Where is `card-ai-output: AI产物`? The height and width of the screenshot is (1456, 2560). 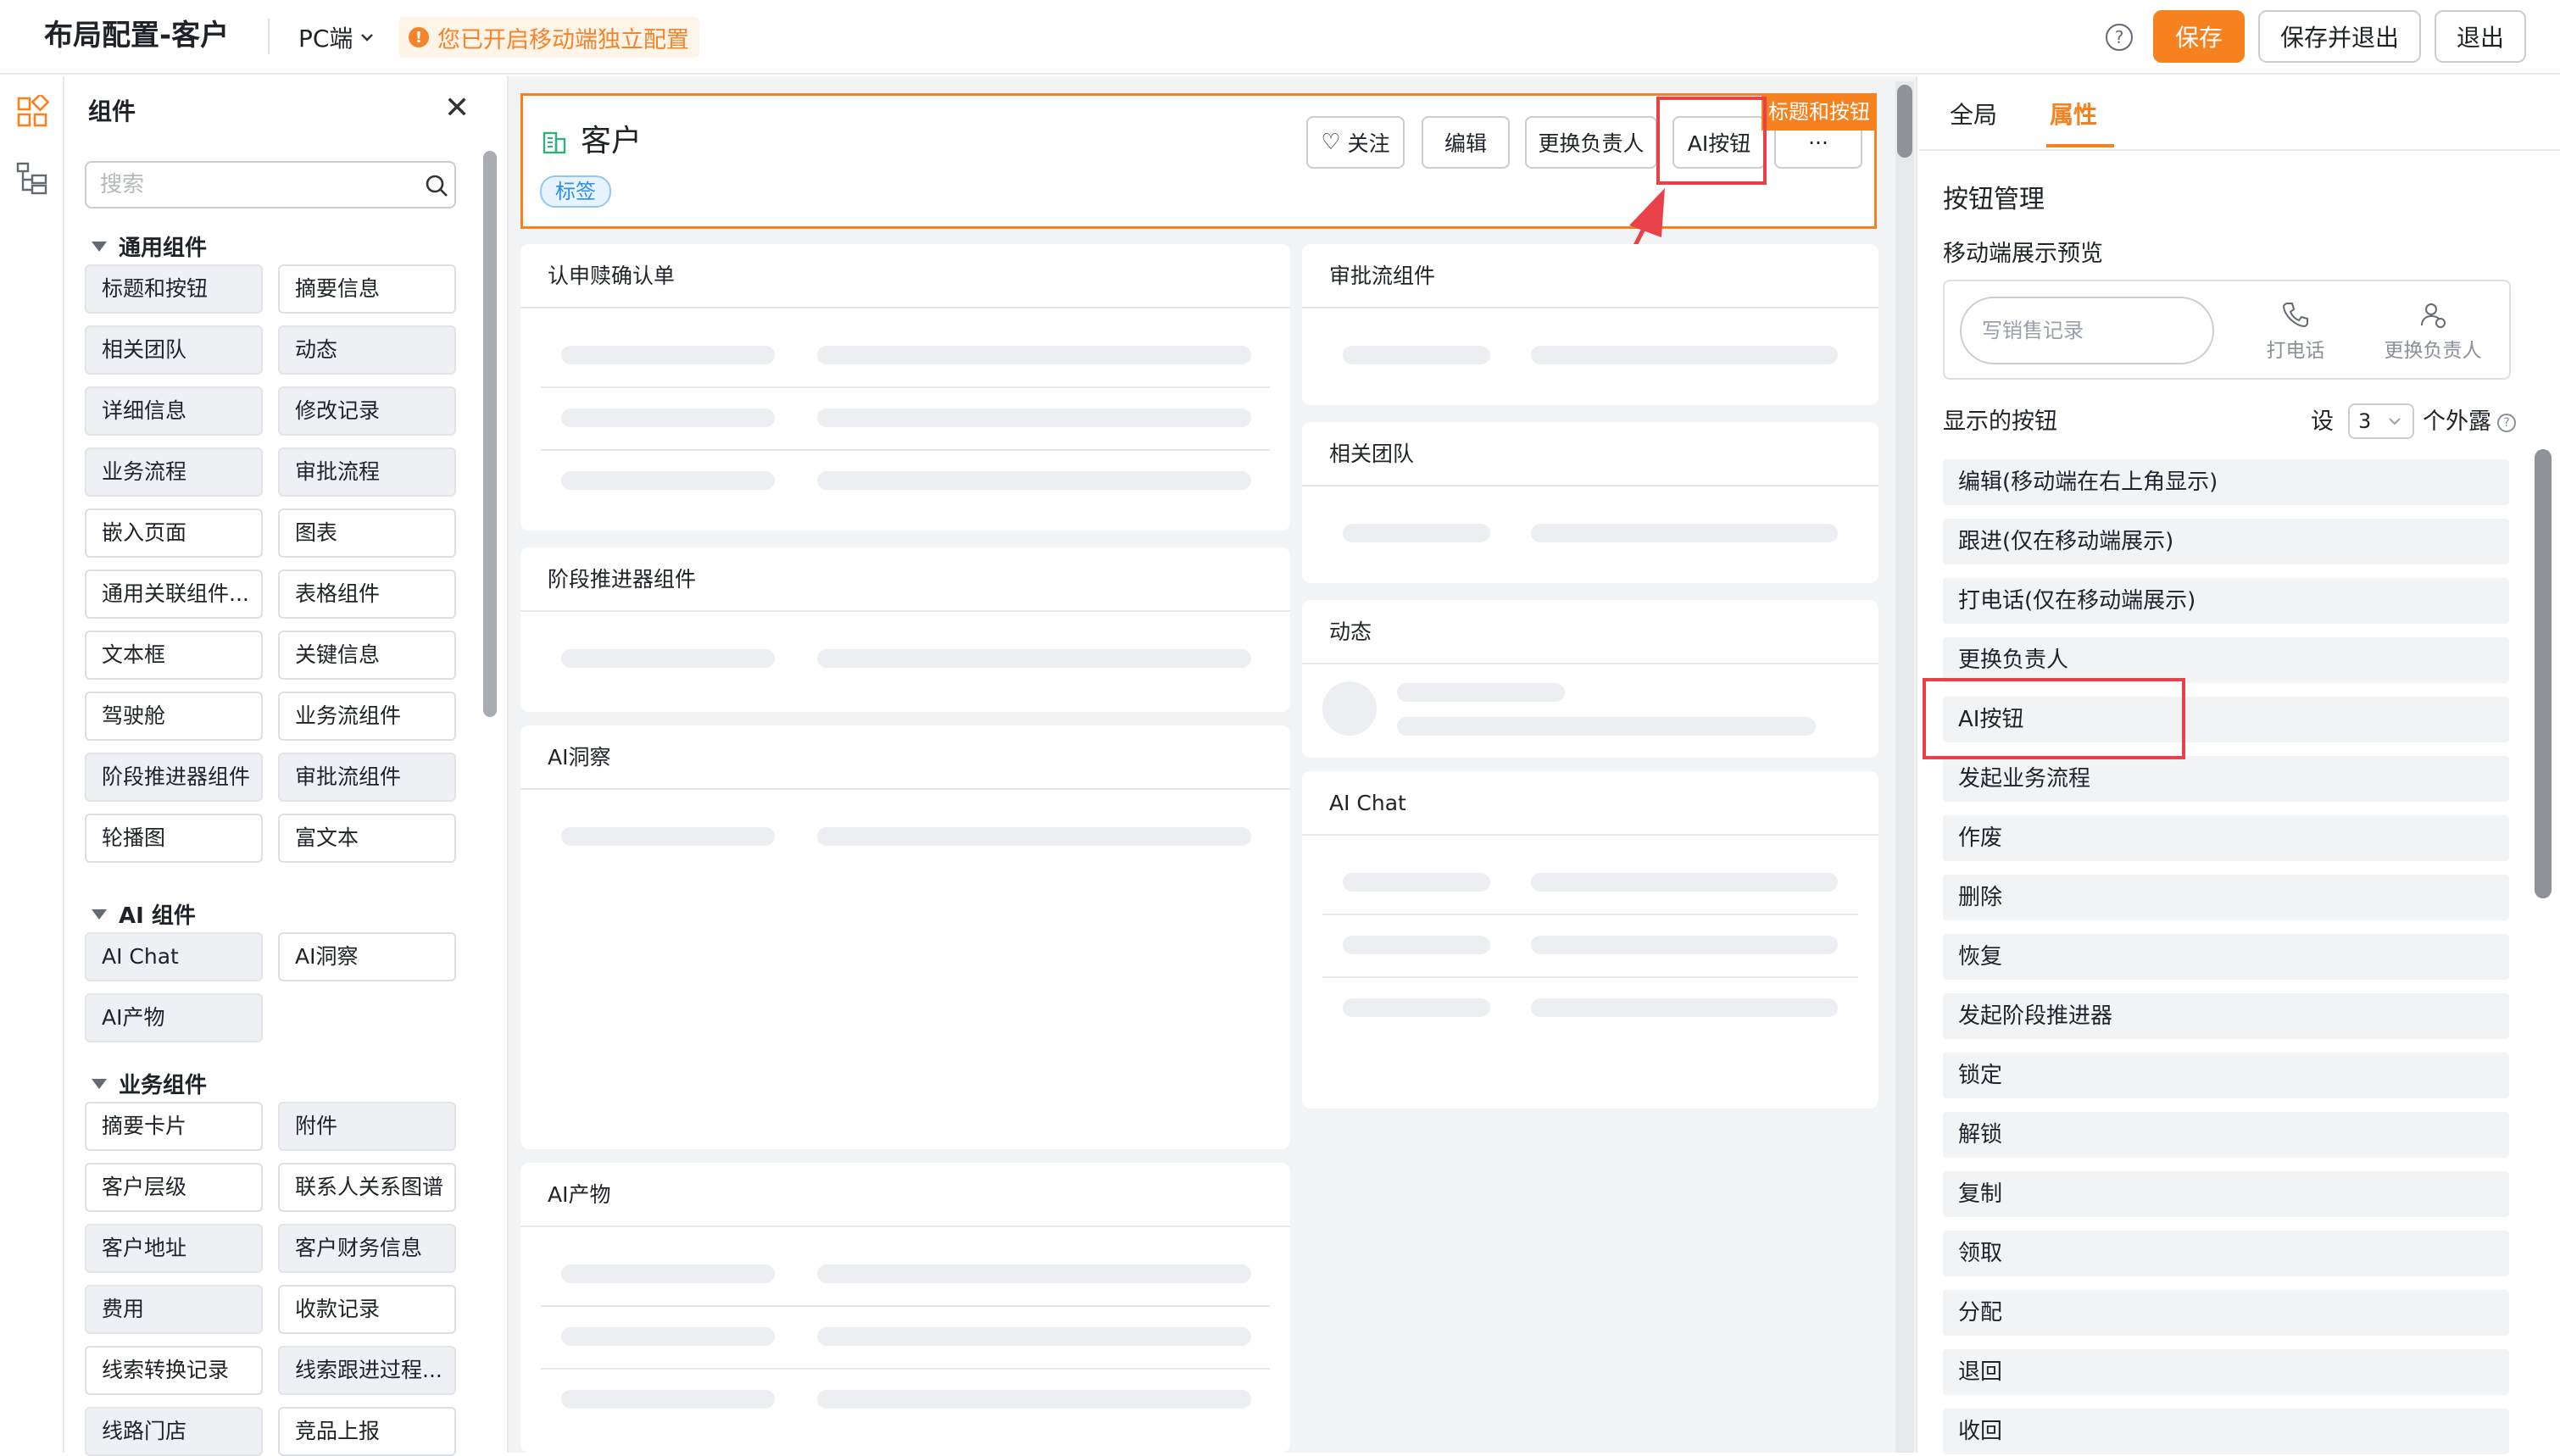 card-ai-output: AI产物 is located at coordinates (905, 1308).